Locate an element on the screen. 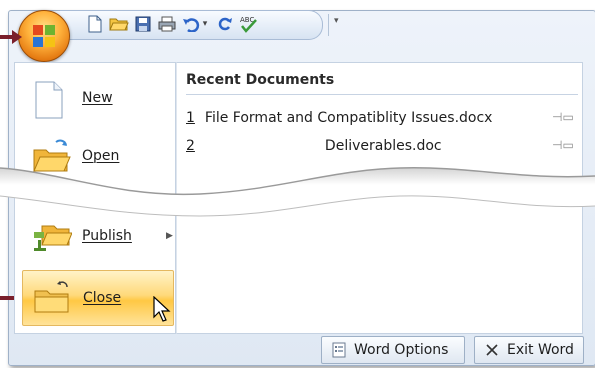  toolbar-separator is located at coordinates (328, 25).